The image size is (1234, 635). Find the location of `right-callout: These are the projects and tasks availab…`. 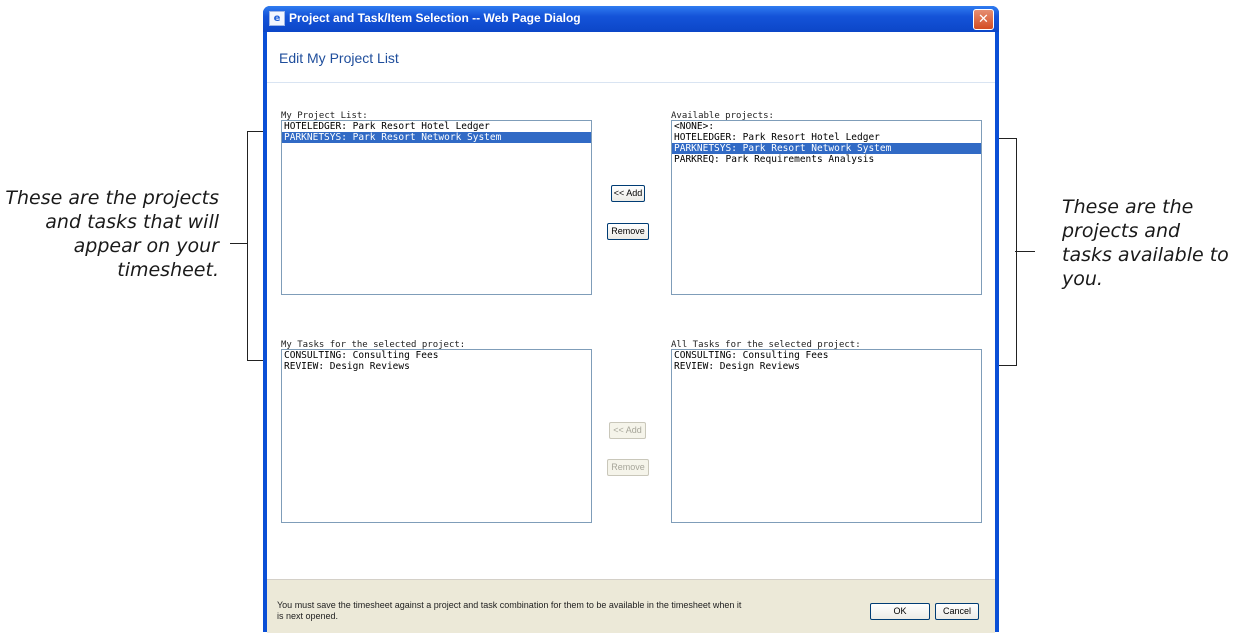

right-callout: These are the projects and tasks availab… is located at coordinates (1145, 243).